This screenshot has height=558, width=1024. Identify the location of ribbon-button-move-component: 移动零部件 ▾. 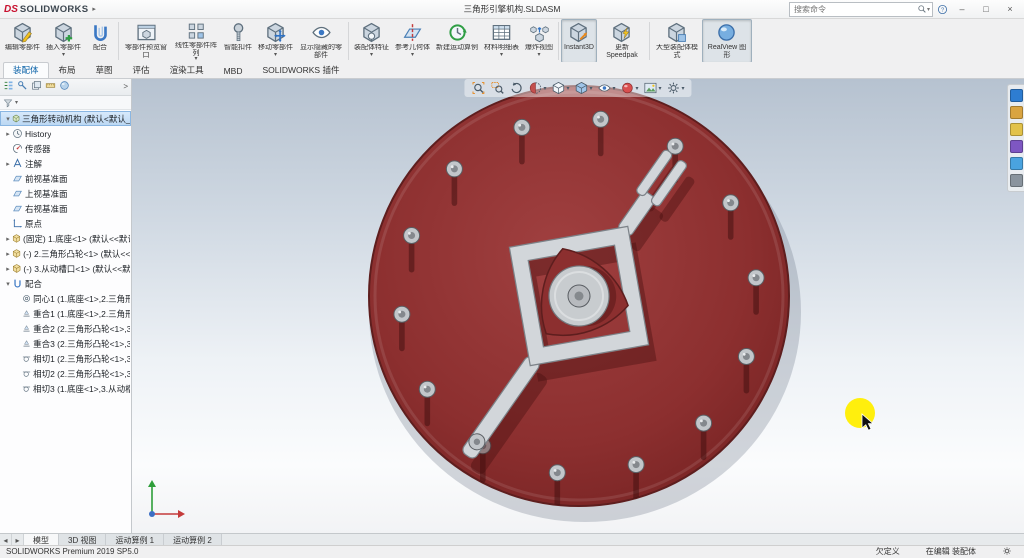
(275, 41).